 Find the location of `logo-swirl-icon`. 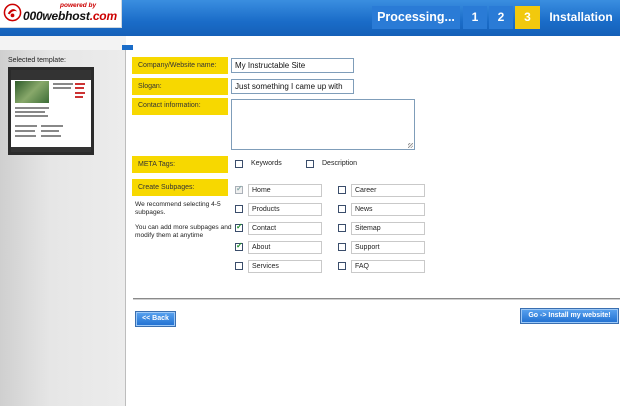

logo-swirl-icon is located at coordinates (12, 12).